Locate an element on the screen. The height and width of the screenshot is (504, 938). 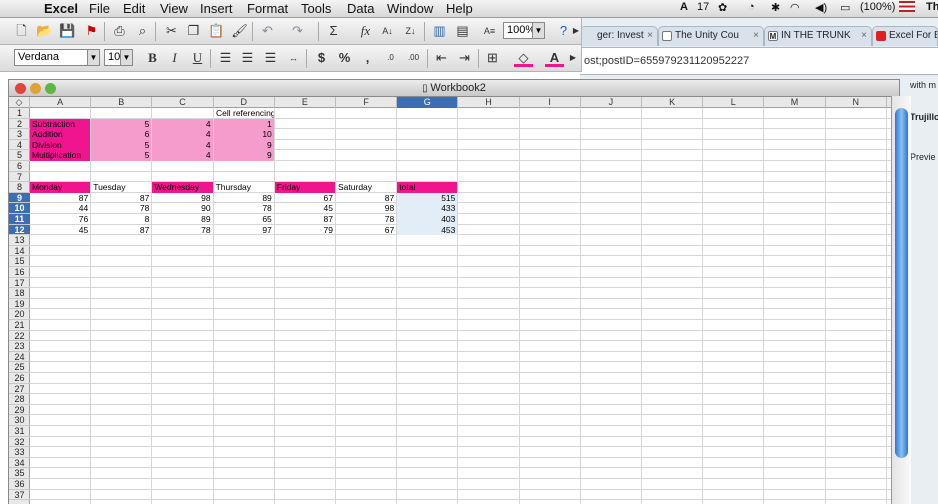
cell-f12: 67 is located at coordinates (366, 230).